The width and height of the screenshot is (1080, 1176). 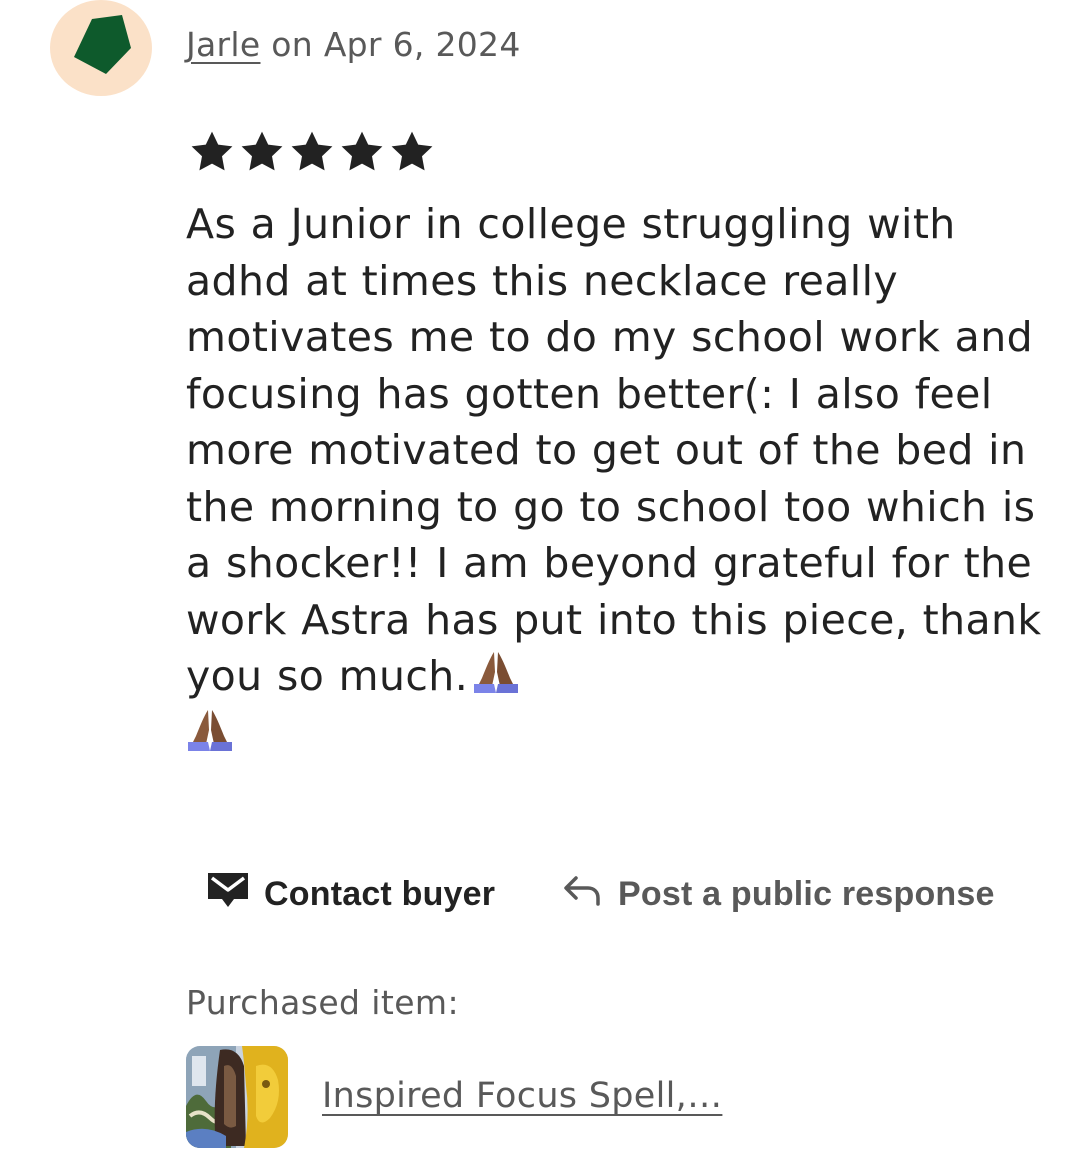 I want to click on contact-buyer-label: Contact buyer, so click(x=380, y=893).